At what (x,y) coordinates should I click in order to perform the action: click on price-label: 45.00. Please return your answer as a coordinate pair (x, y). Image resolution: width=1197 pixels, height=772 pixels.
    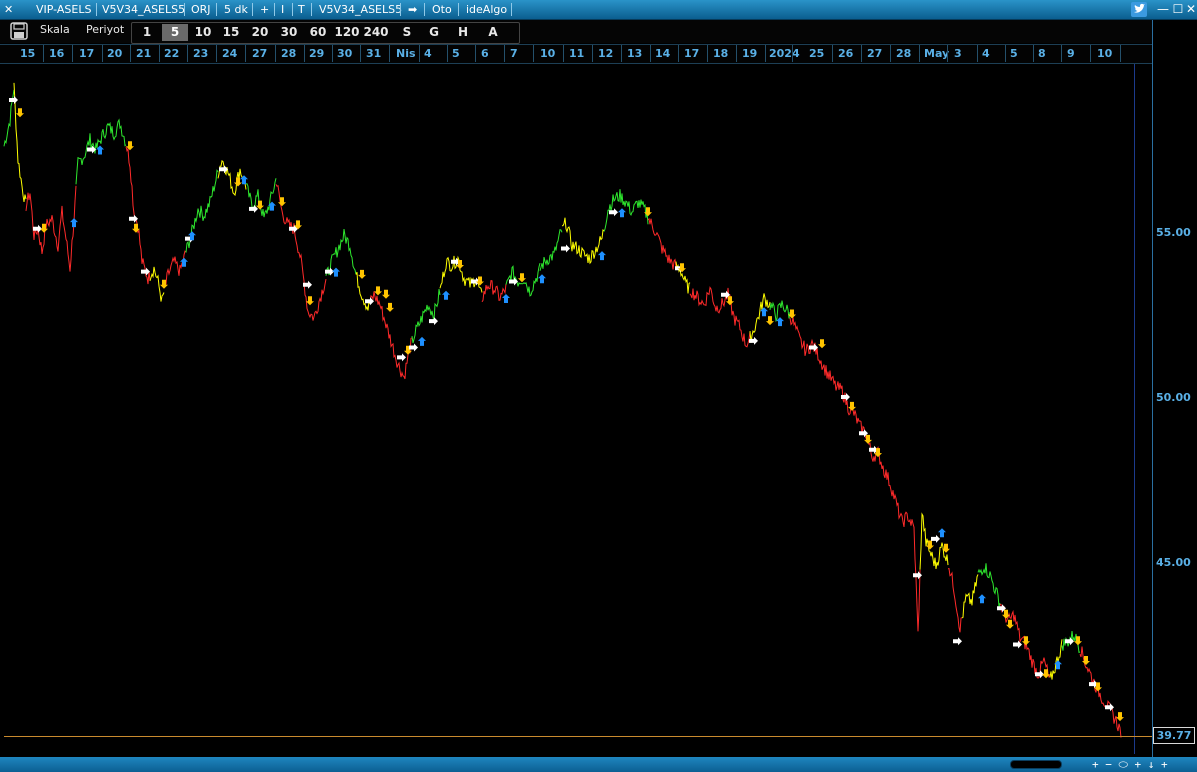
    Looking at the image, I should click on (1173, 562).